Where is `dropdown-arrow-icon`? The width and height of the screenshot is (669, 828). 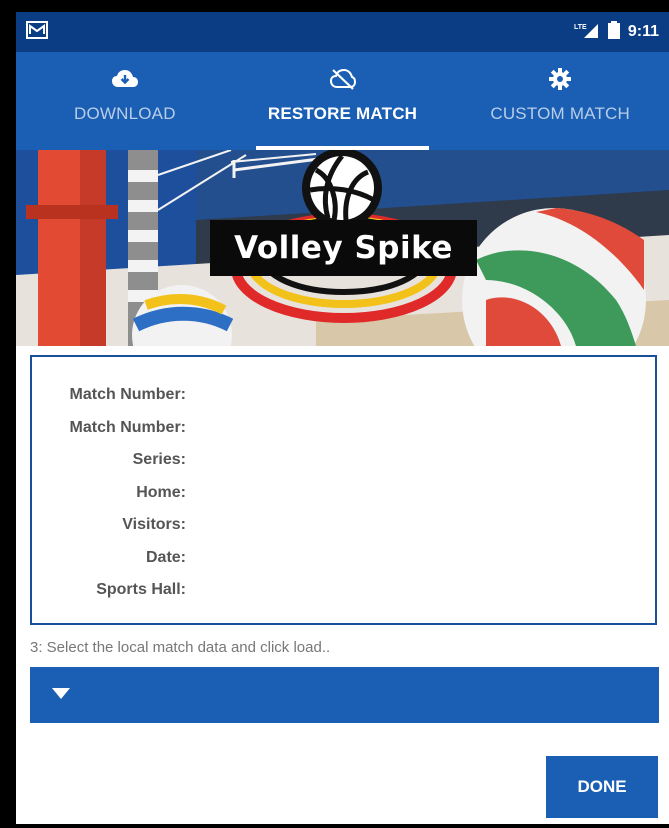
dropdown-arrow-icon is located at coordinates (61, 695).